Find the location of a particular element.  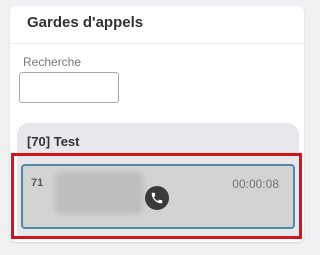

blurred-caller-info is located at coordinates (99, 193).